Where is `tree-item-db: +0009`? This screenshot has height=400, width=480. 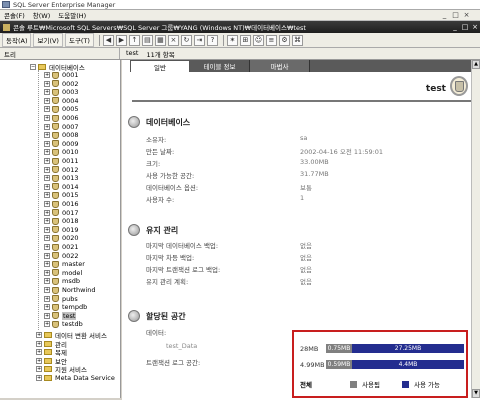
tree-item-db: +0009 is located at coordinates (61, 144).